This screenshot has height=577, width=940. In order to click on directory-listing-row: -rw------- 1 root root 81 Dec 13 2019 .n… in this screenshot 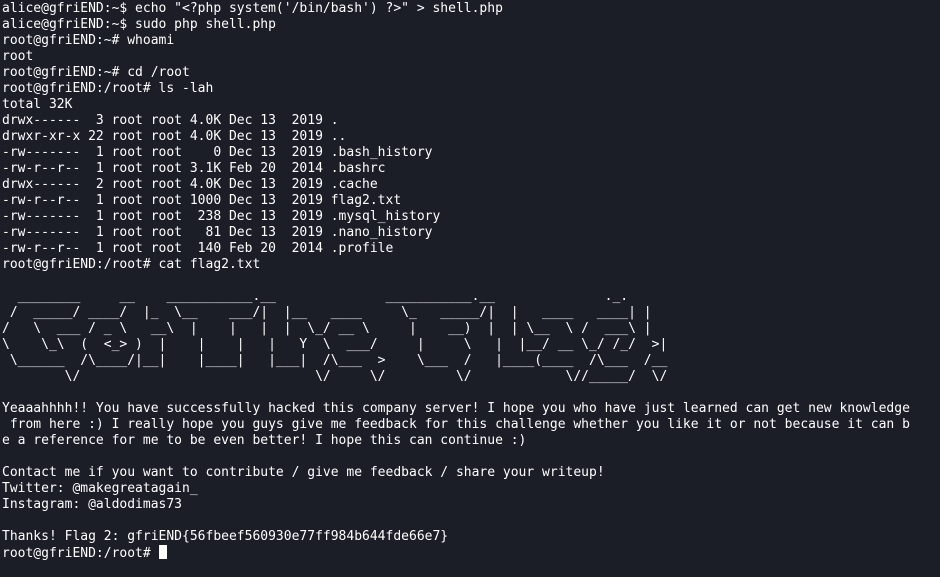, I will do `click(217, 232)`.